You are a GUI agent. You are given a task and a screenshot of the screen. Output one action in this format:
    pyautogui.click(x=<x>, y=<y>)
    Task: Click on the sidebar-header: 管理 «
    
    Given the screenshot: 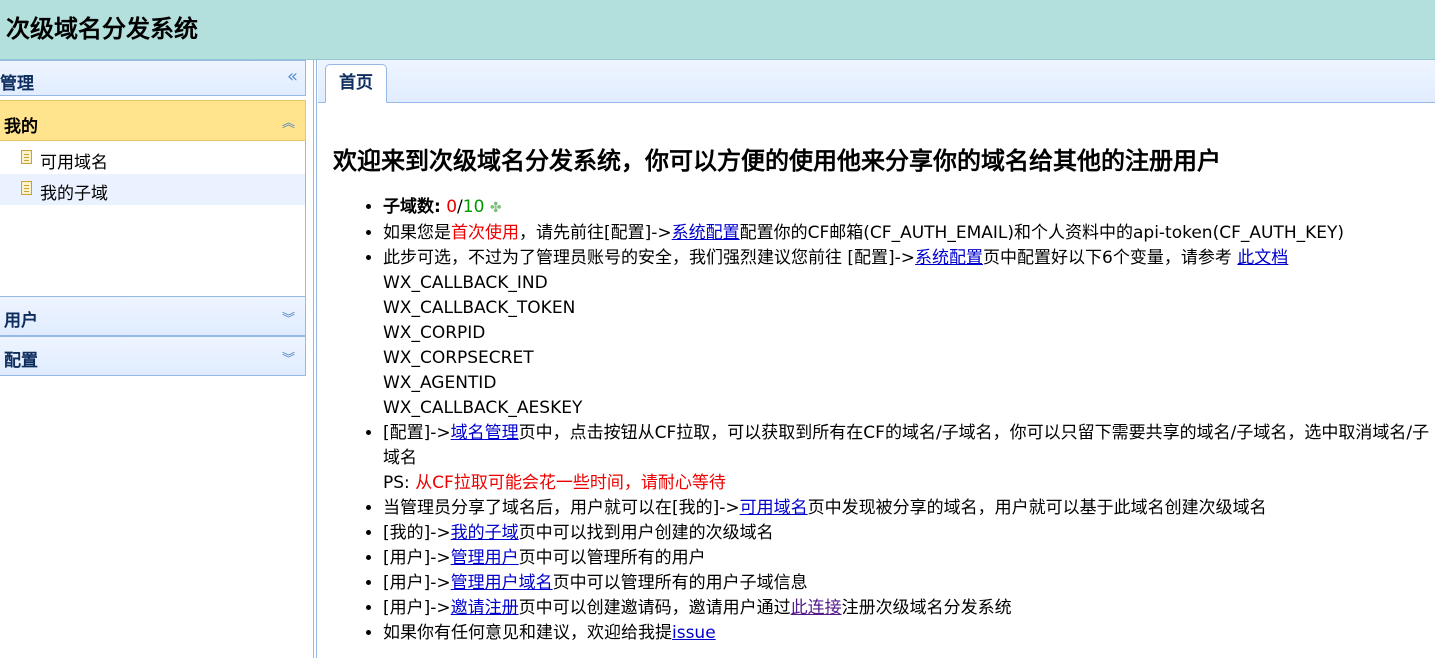 What is the action you would take?
    pyautogui.click(x=153, y=78)
    